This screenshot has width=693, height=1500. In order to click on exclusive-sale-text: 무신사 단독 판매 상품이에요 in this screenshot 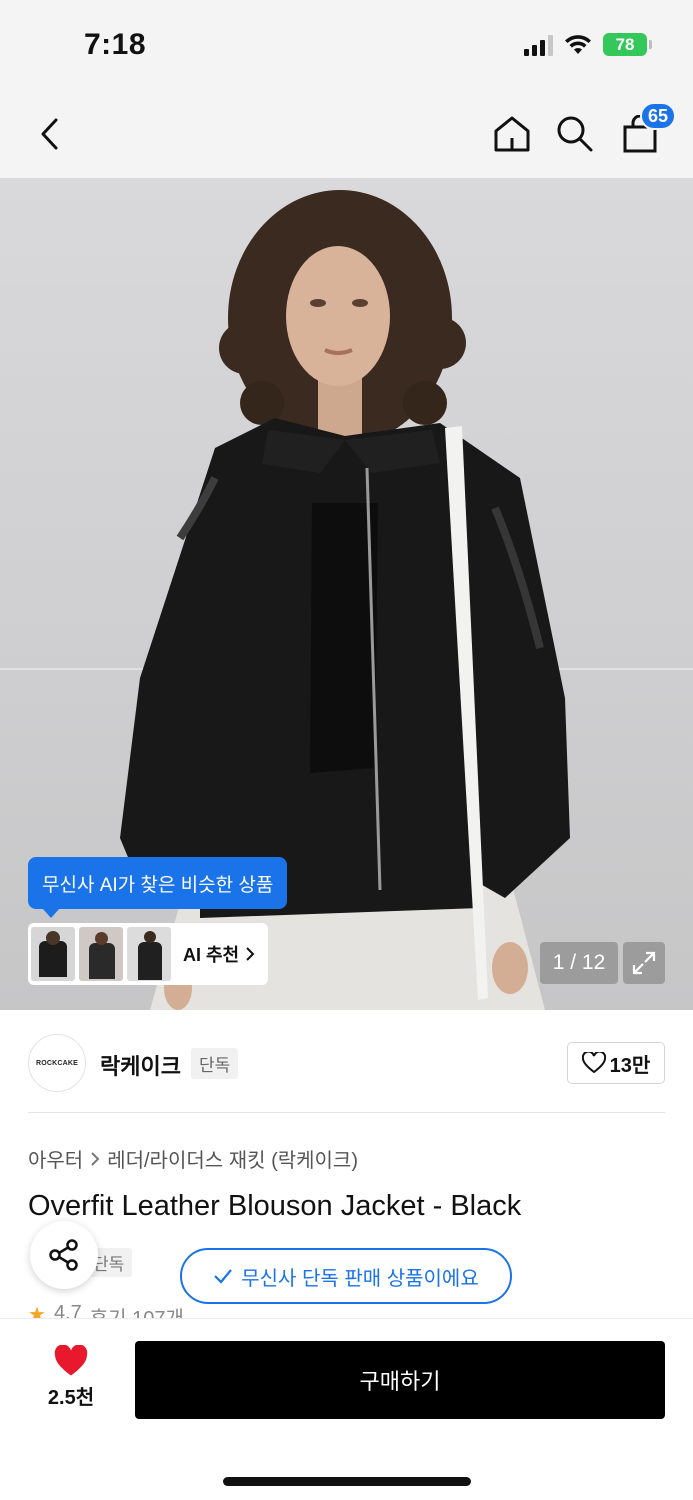, I will do `click(360, 1278)`.